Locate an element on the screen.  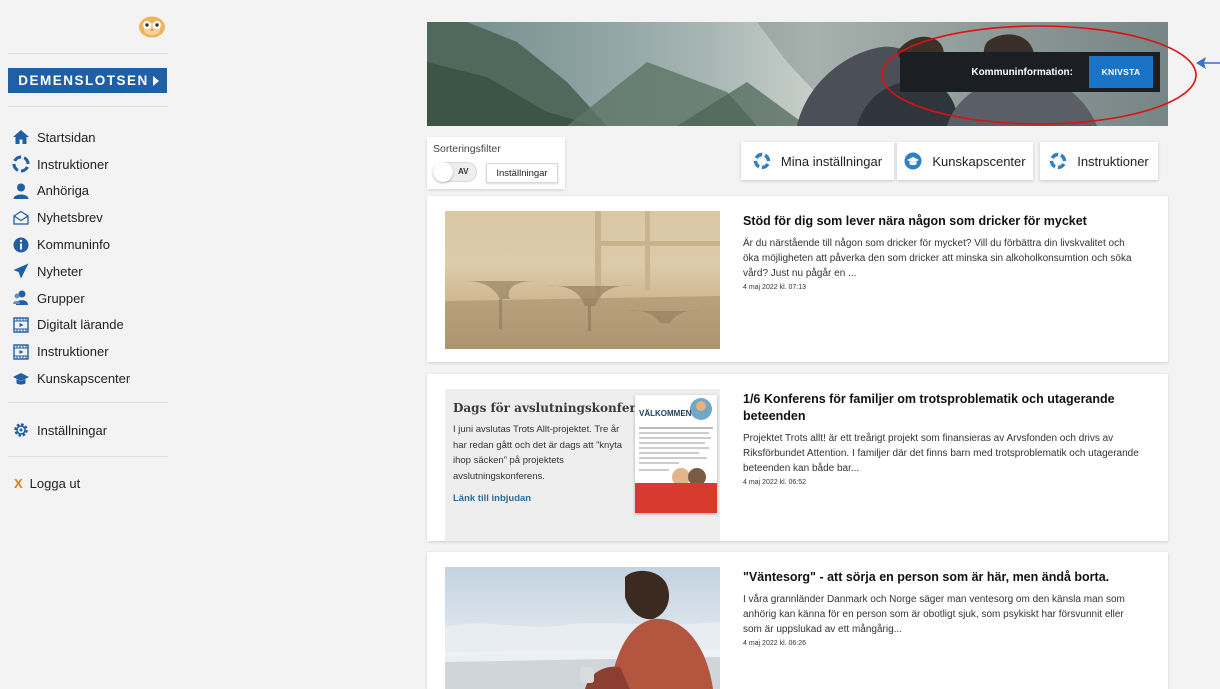
toggle-knob is located at coordinates (443, 172).